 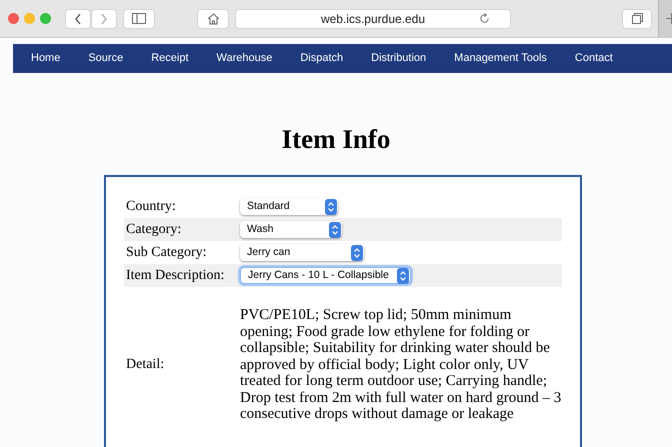 I want to click on plus-icon, so click(x=669, y=18).